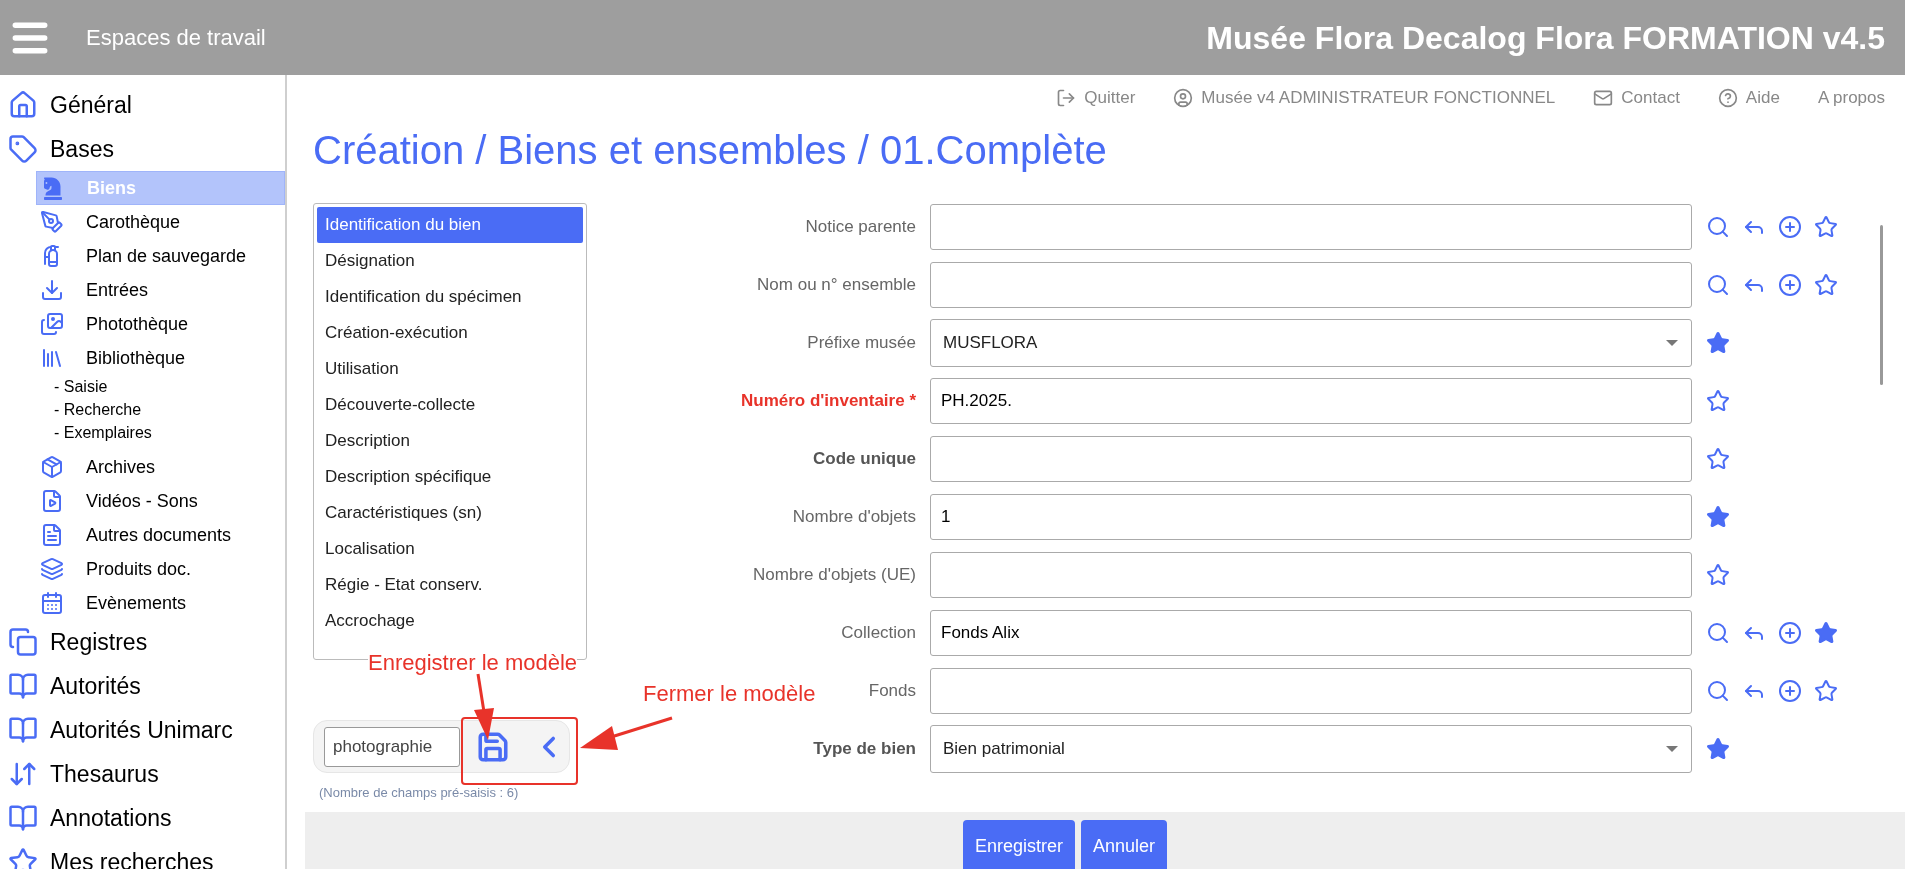  Describe the element at coordinates (1311, 749) in the screenshot. I see `select-field: Bien patrimonial` at that location.